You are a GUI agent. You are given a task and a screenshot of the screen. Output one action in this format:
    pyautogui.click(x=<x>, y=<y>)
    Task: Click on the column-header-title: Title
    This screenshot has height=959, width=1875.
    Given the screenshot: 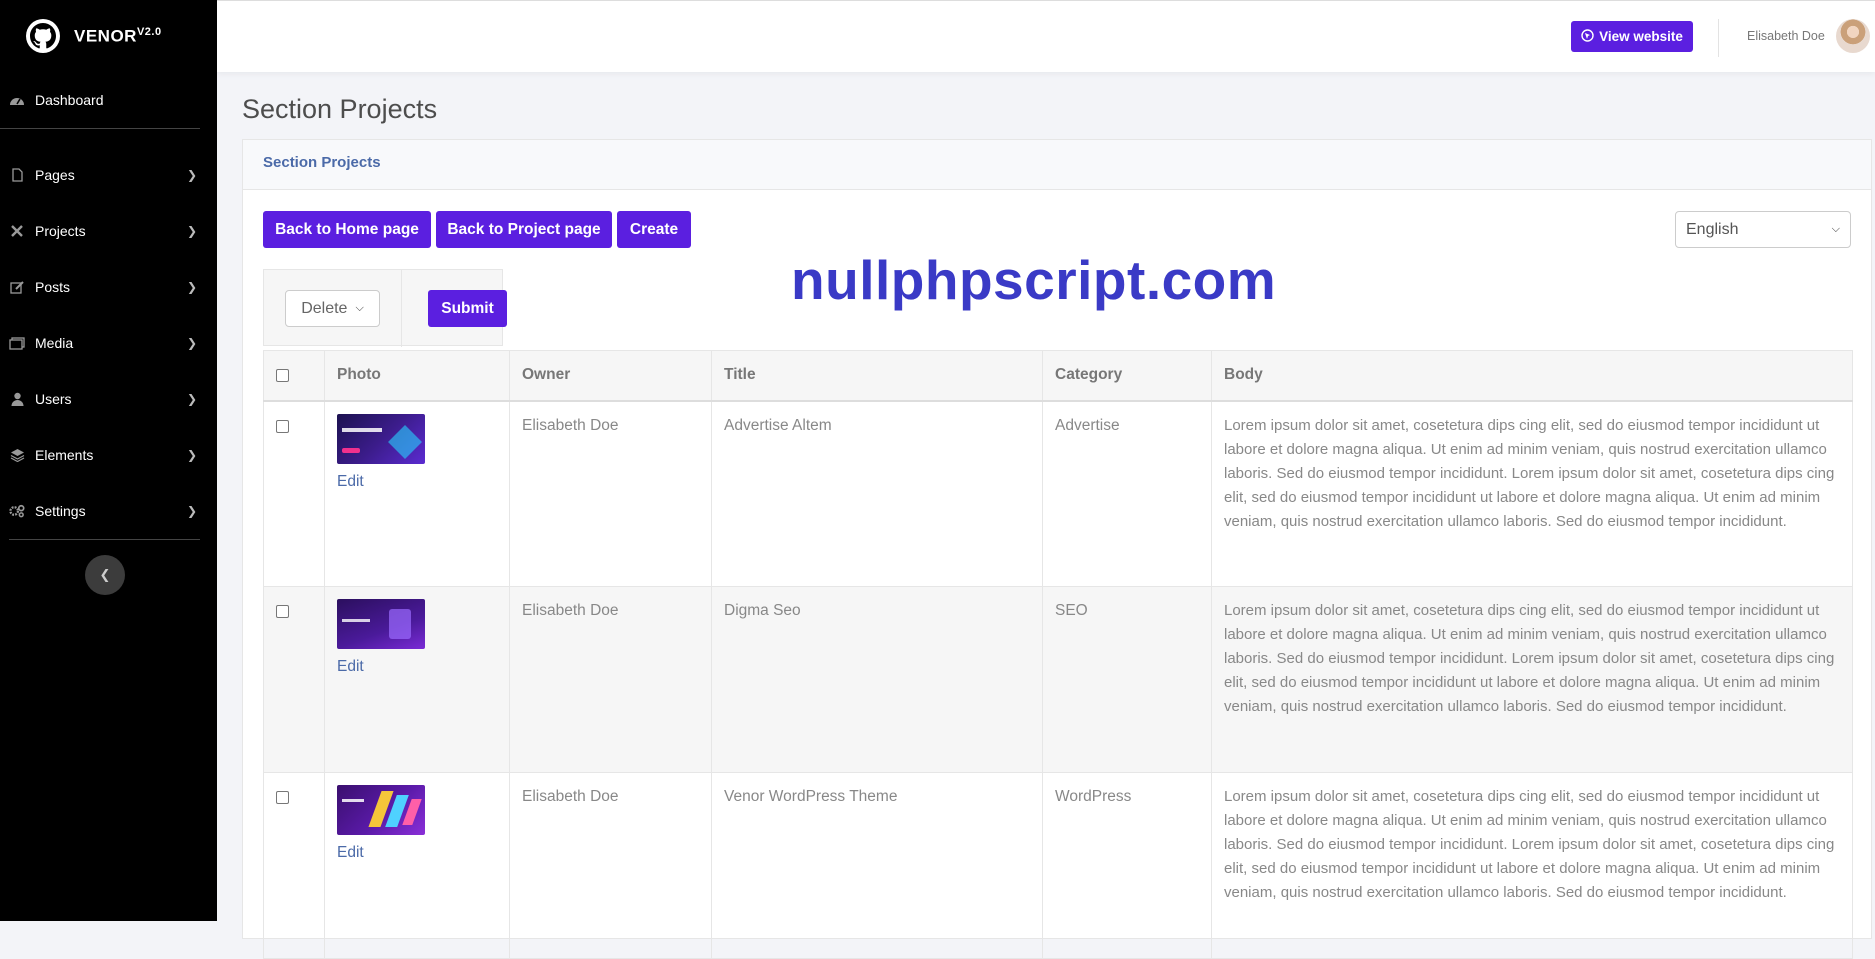 What is the action you would take?
    pyautogui.click(x=877, y=376)
    